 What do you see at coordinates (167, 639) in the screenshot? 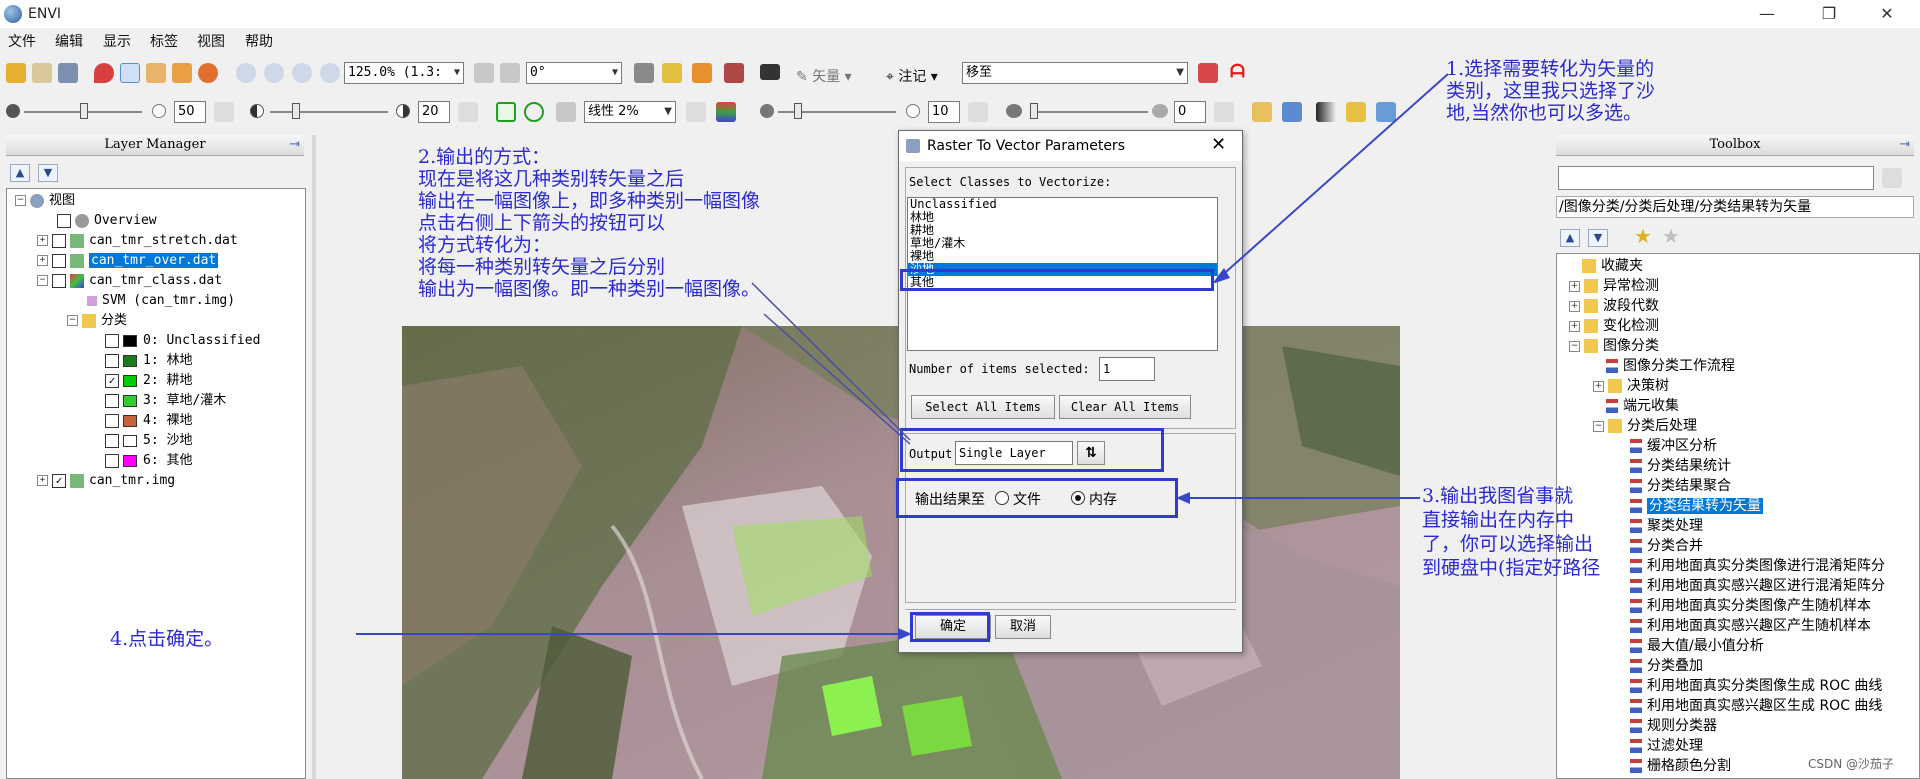
I see `annotation-4: 4.点击确定。` at bounding box center [167, 639].